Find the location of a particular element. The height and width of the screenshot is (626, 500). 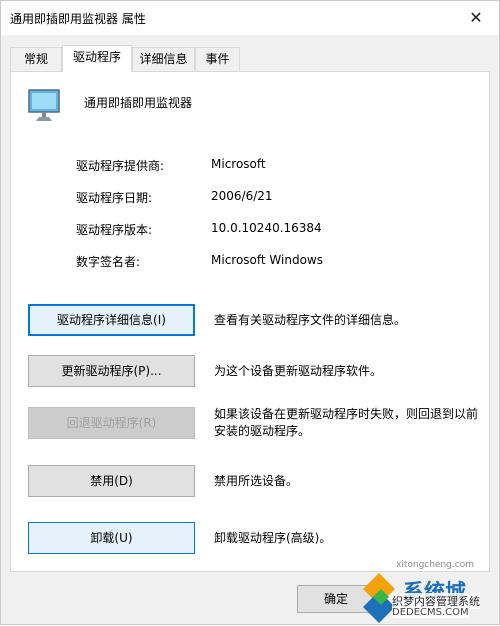

provider-label: 驱动程序提供商: is located at coordinates (120, 166).